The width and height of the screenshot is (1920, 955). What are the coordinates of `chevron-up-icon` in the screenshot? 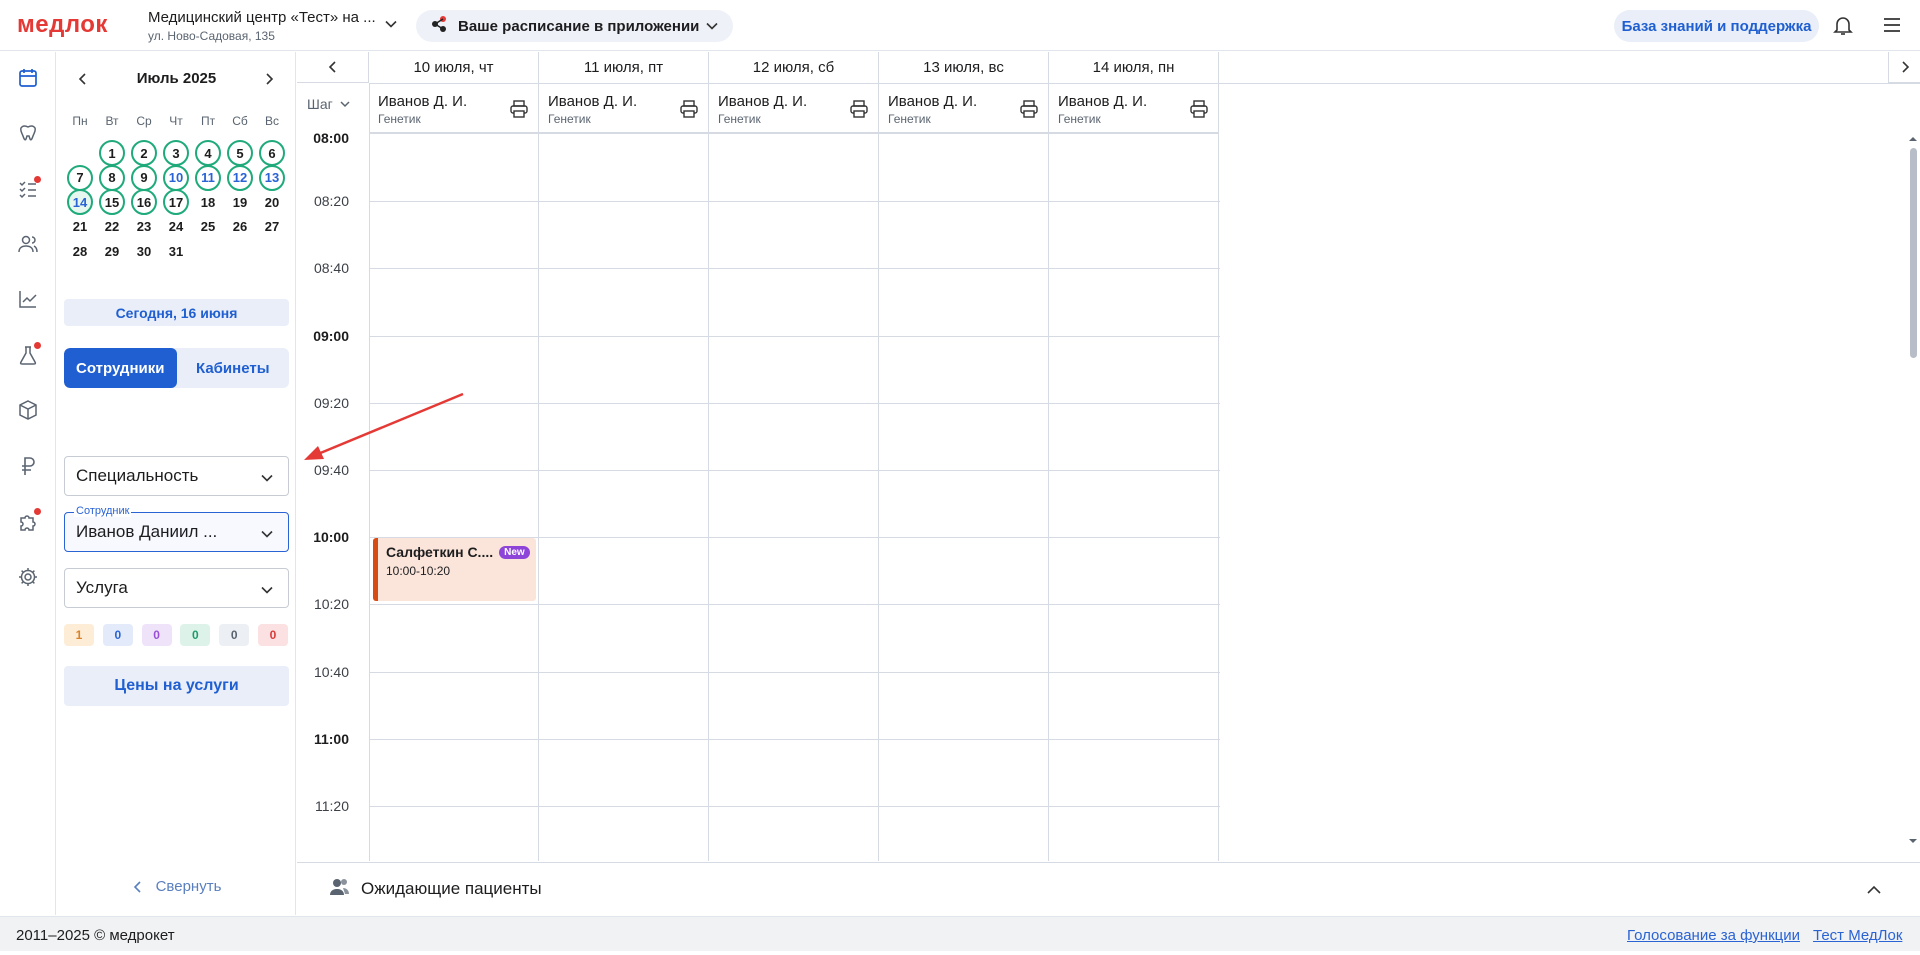 It's located at (1874, 892).